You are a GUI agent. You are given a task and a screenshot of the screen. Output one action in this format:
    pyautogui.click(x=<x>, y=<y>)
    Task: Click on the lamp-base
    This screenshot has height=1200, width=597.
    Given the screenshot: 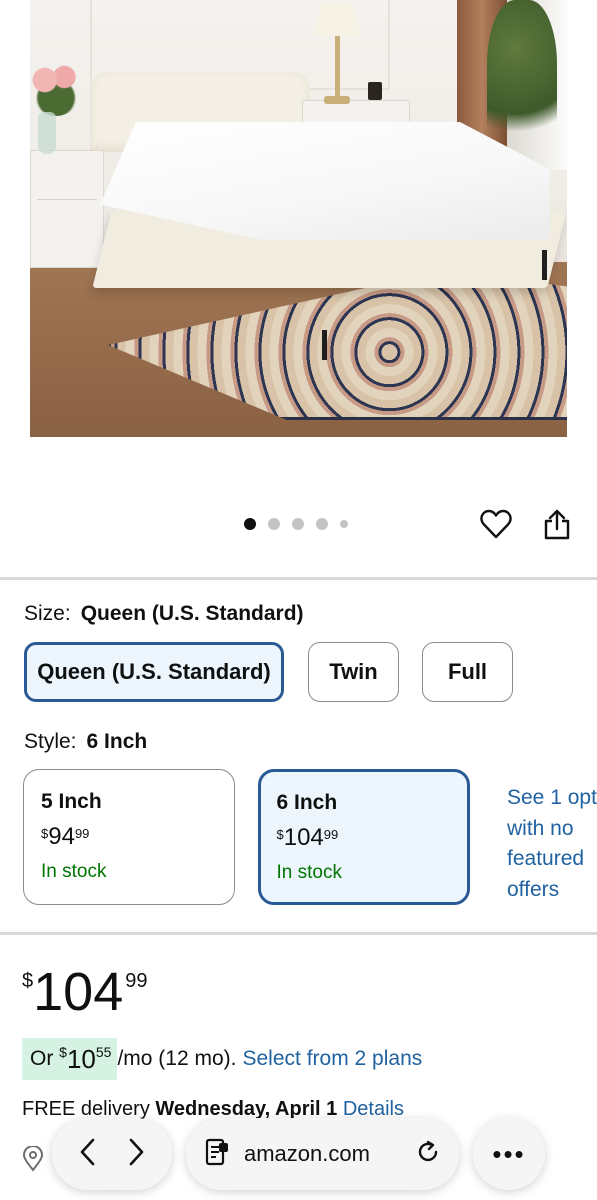 What is the action you would take?
    pyautogui.click(x=337, y=100)
    